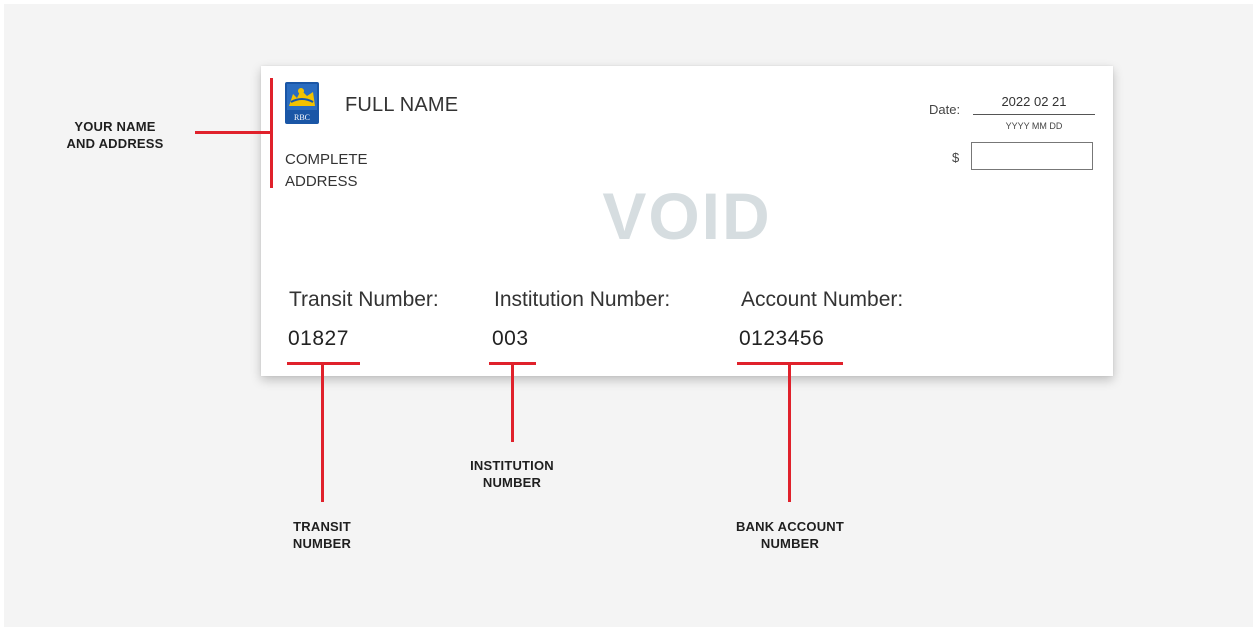 Image resolution: width=1253 pixels, height=627 pixels. What do you see at coordinates (945, 109) in the screenshot?
I see `date-label: Date:` at bounding box center [945, 109].